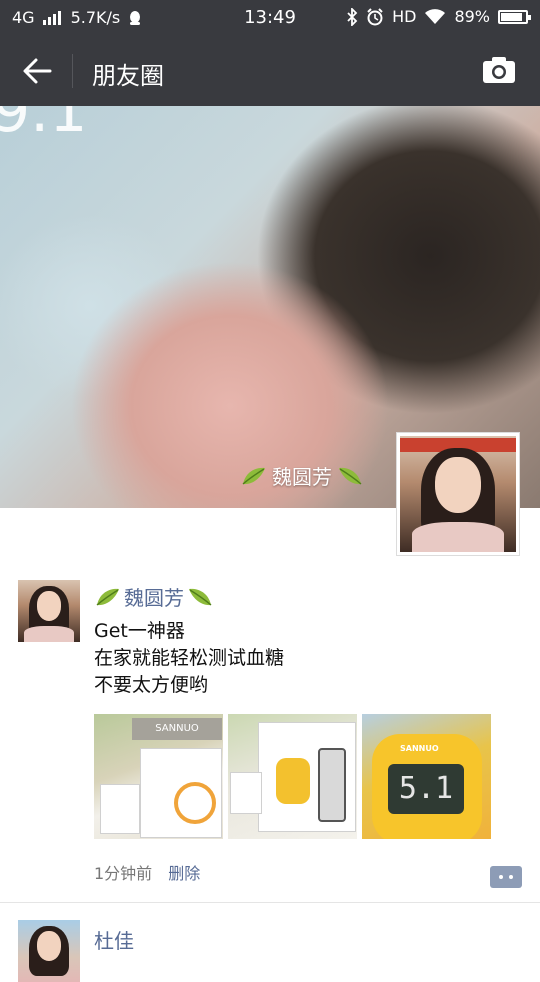 This screenshot has width=540, height=982. What do you see at coordinates (499, 70) in the screenshot?
I see `camera-icon` at bounding box center [499, 70].